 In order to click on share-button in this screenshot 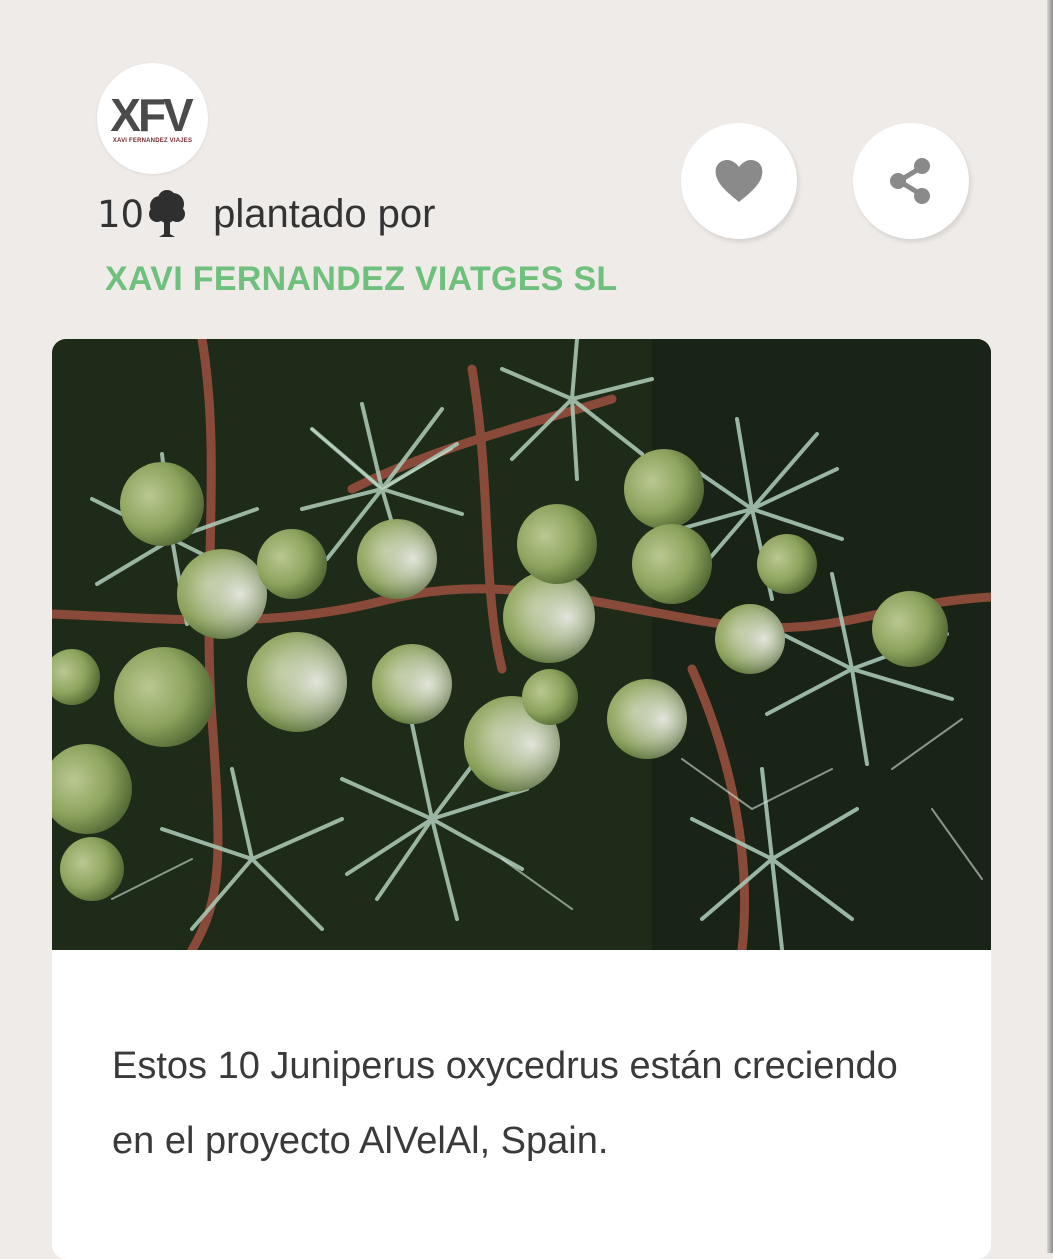, I will do `click(911, 181)`.